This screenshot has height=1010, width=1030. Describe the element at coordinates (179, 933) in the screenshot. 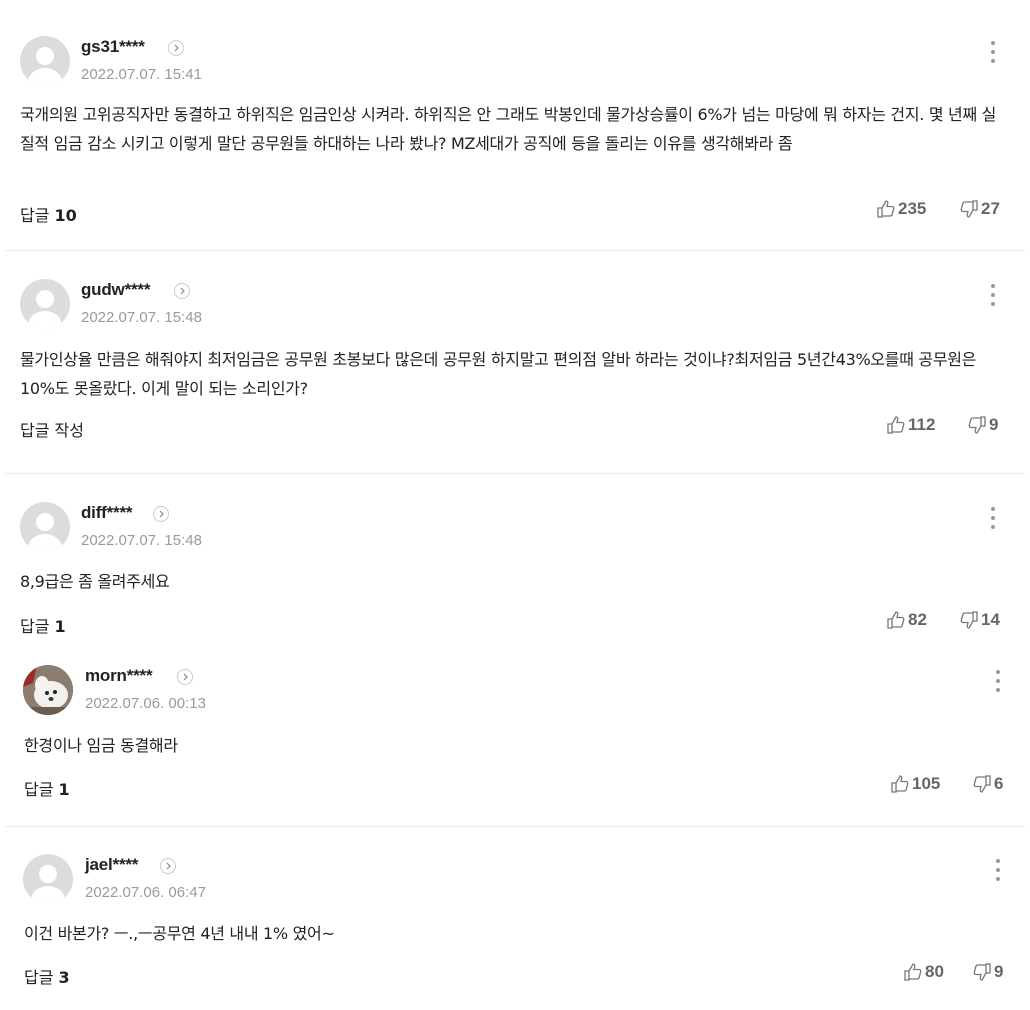

I see `comment-text: 이건 바본가? ㅡ.,ㅡ공무연 4년 내내 1% 였어~` at that location.